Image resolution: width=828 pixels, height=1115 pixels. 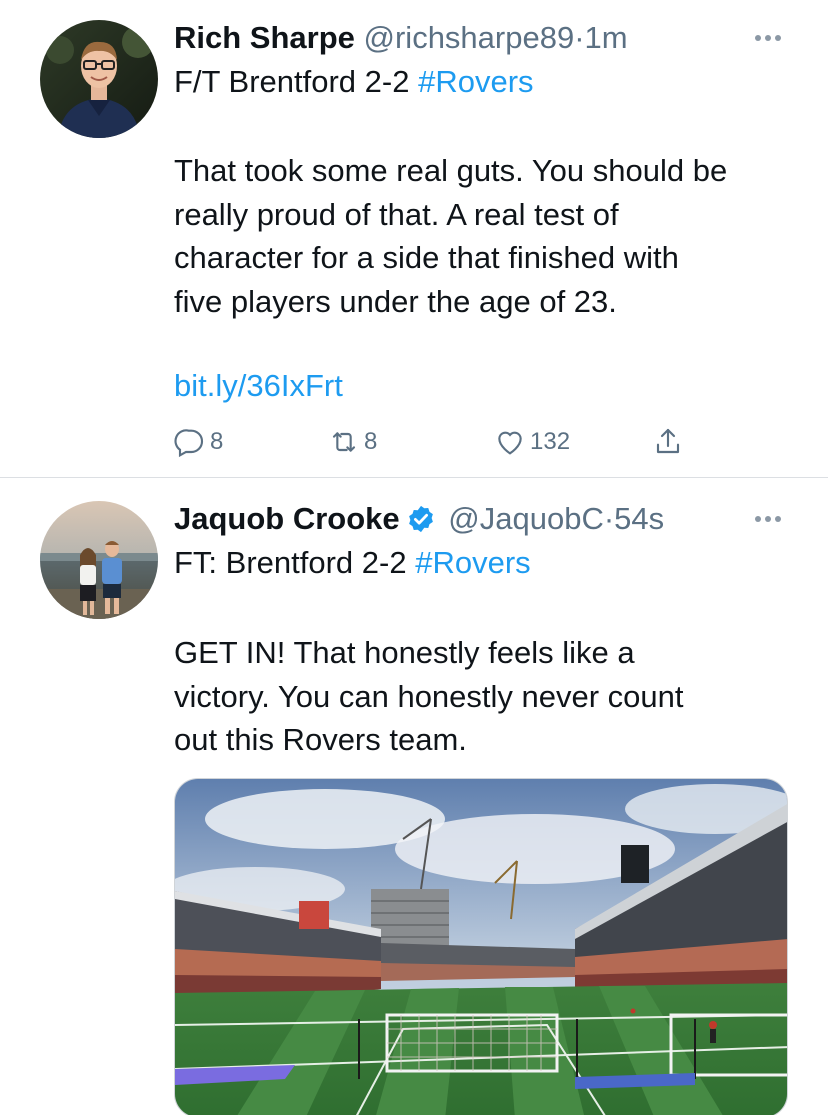 What do you see at coordinates (320, 739) in the screenshot?
I see `tweet-text-line: out this Rovers team.` at bounding box center [320, 739].